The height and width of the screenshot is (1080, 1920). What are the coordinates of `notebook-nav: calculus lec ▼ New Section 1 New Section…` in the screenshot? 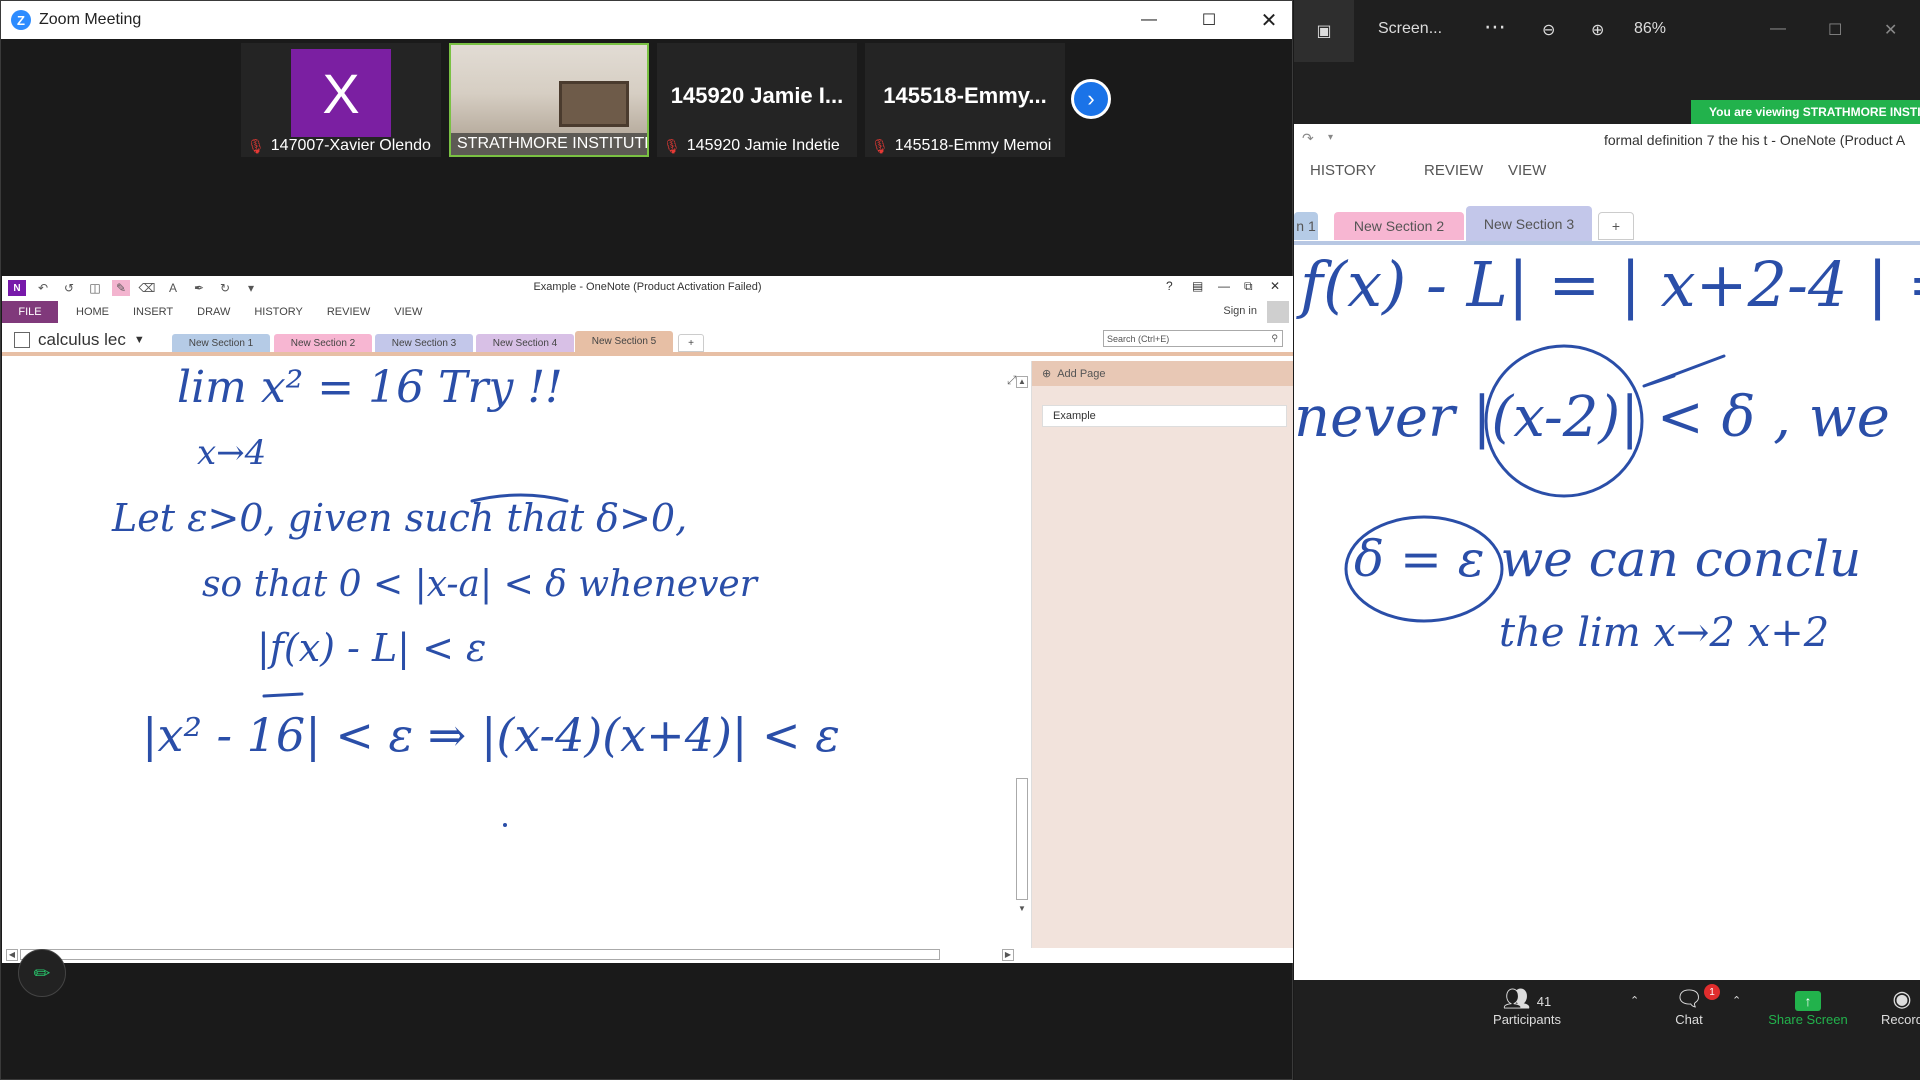 It's located at (647, 340).